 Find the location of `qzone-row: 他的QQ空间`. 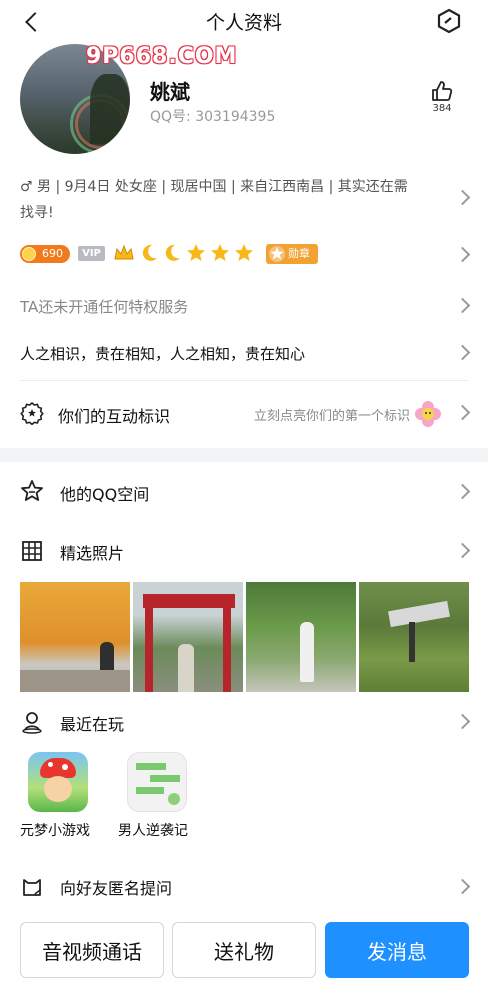

qzone-row: 他的QQ空间 is located at coordinates (244, 491).